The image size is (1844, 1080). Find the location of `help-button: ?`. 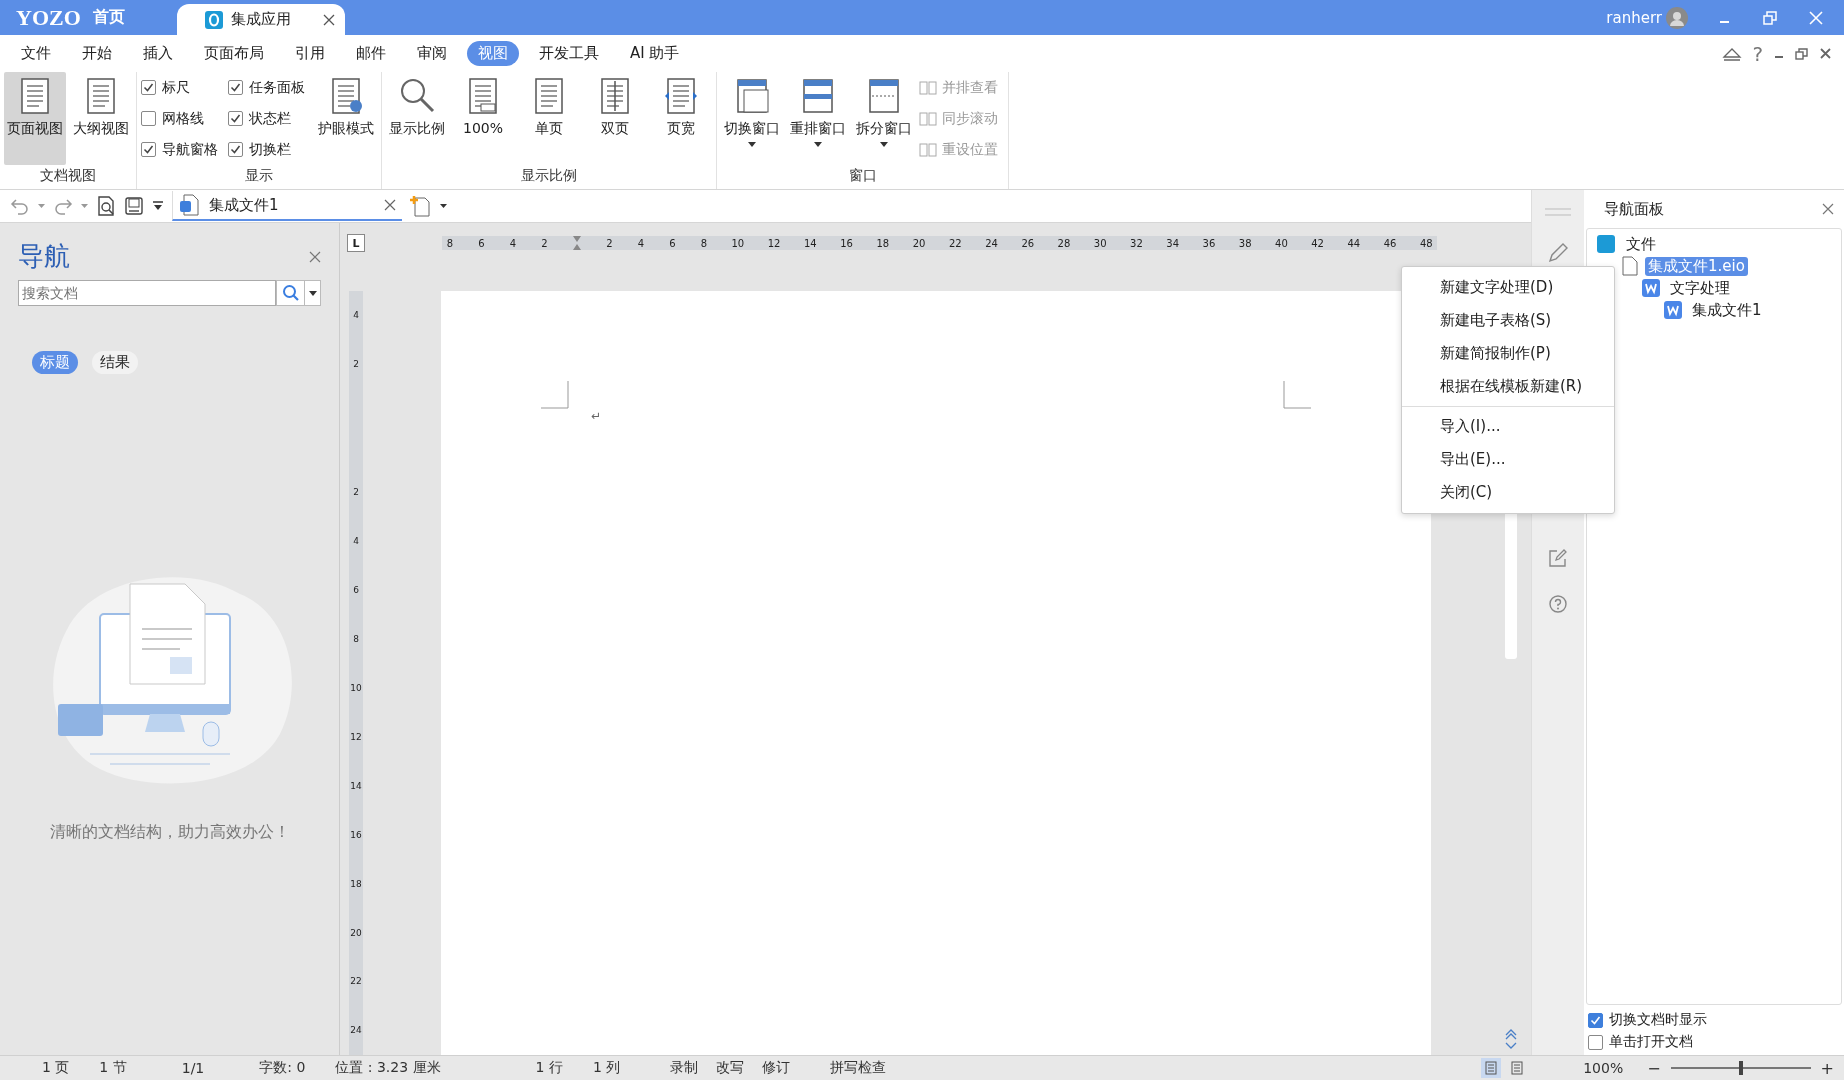

help-button: ? is located at coordinates (1757, 53).